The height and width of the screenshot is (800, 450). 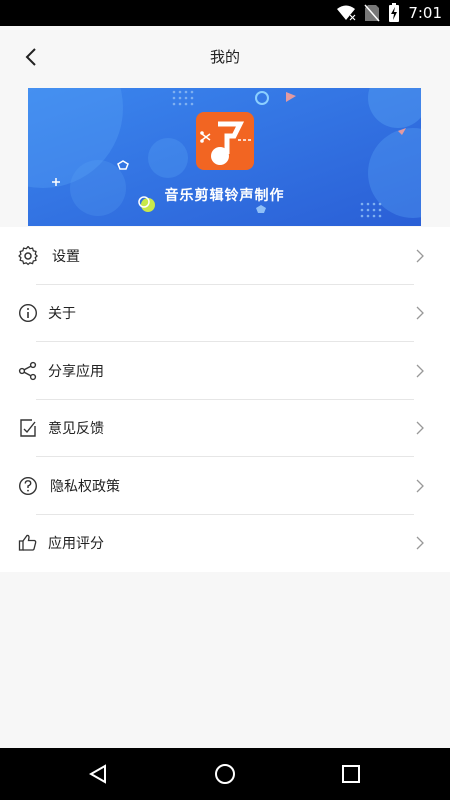 I want to click on info-icon, so click(x=28, y=313).